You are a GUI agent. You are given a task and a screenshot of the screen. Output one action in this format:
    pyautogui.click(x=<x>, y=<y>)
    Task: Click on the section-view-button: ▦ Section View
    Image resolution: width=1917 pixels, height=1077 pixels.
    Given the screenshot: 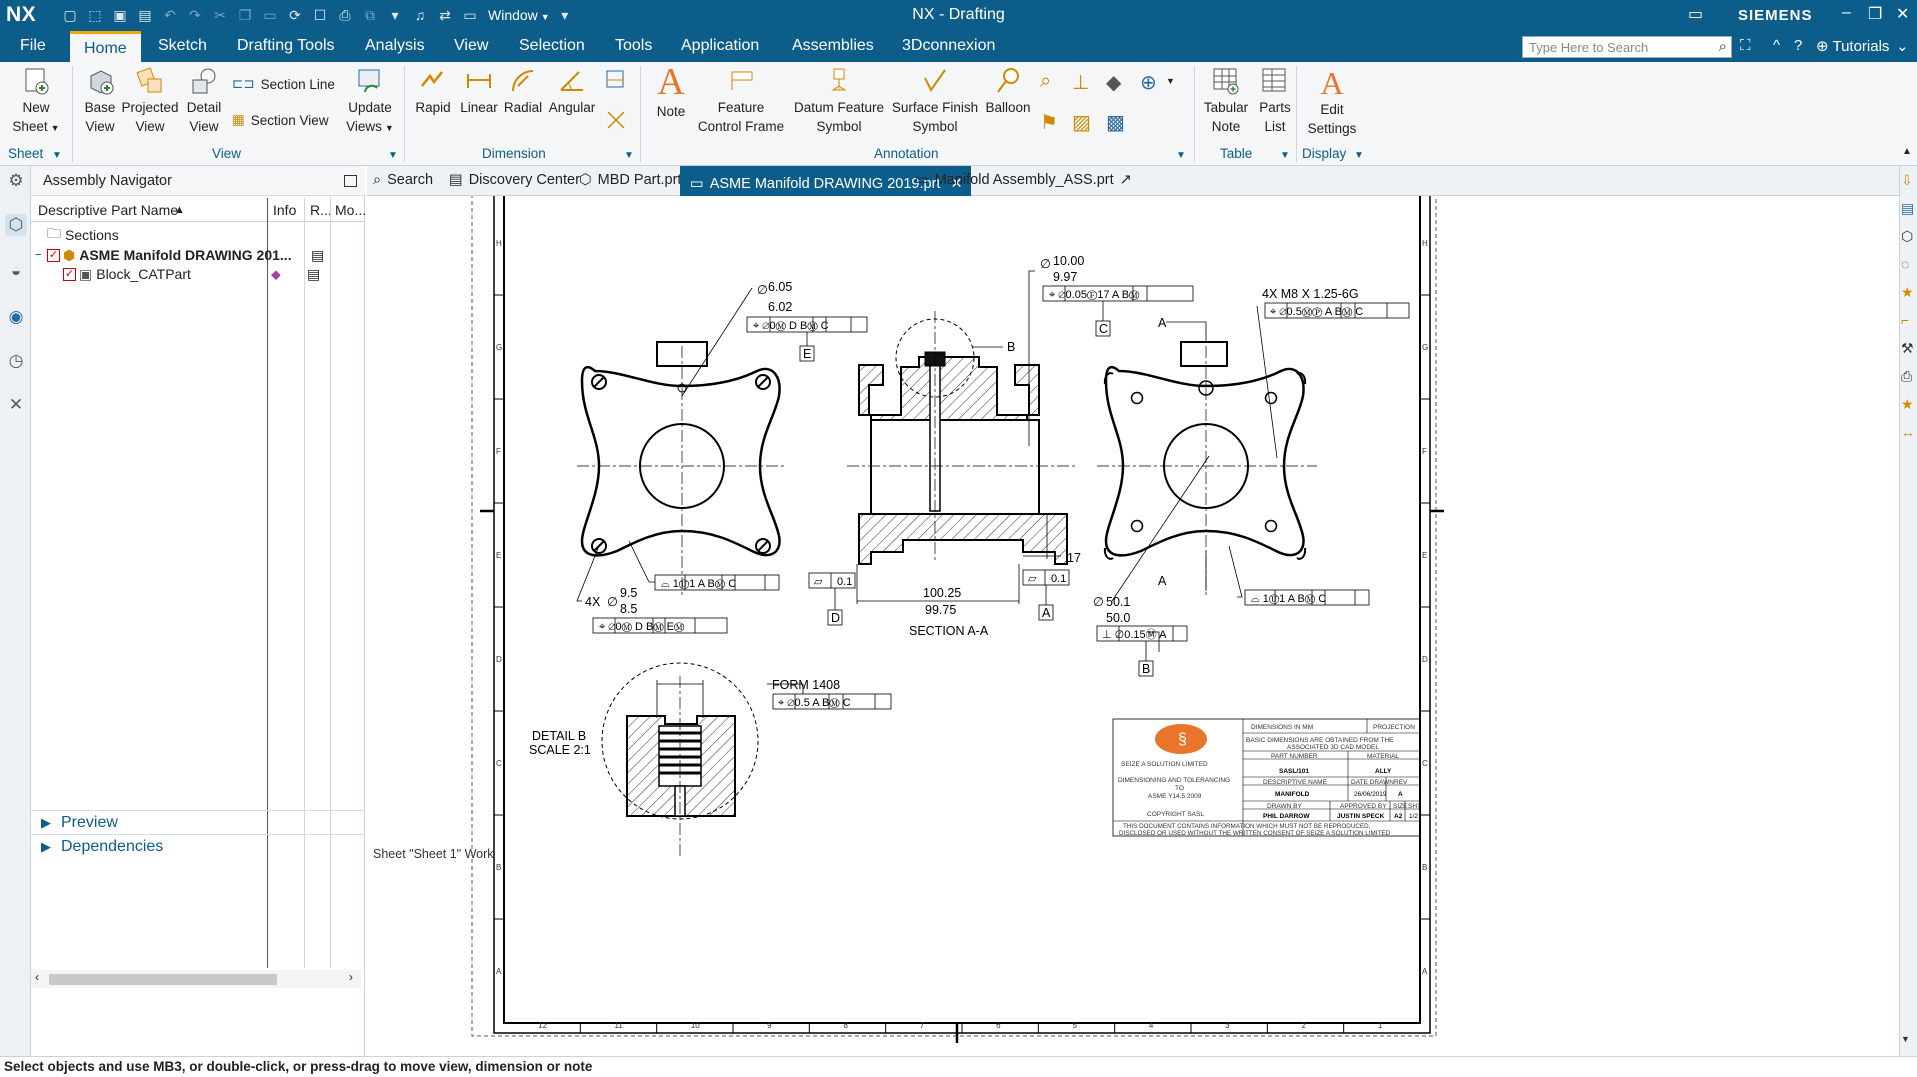 What is the action you would take?
    pyautogui.click(x=280, y=120)
    